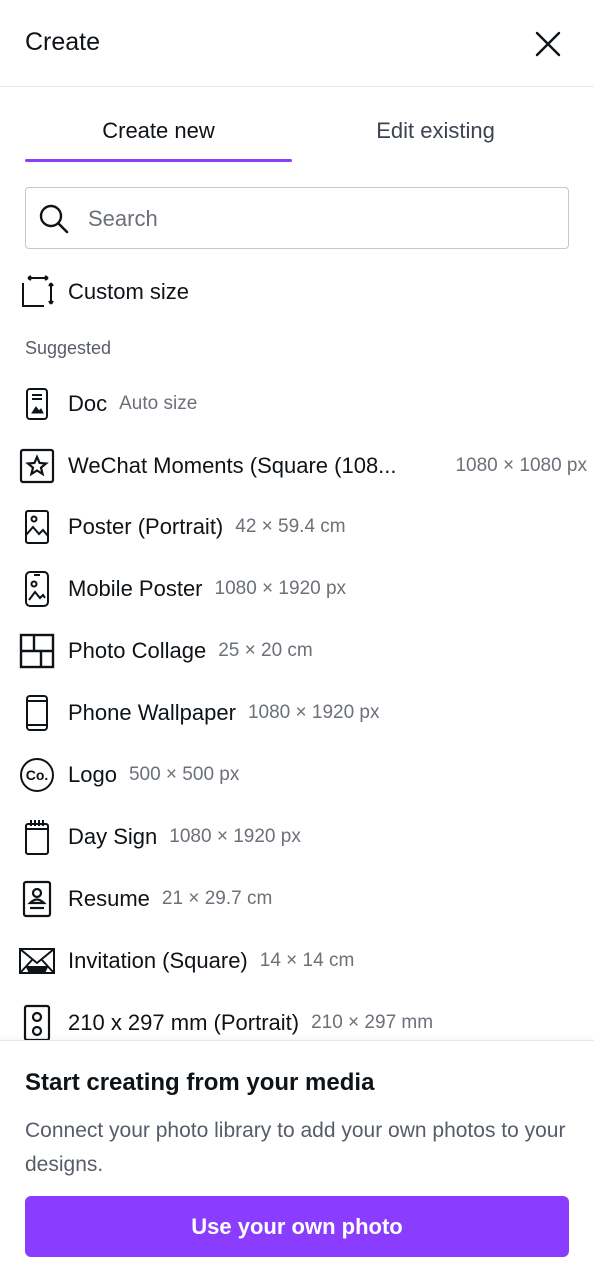 The width and height of the screenshot is (594, 1280). I want to click on resize-icon, so click(37, 292).